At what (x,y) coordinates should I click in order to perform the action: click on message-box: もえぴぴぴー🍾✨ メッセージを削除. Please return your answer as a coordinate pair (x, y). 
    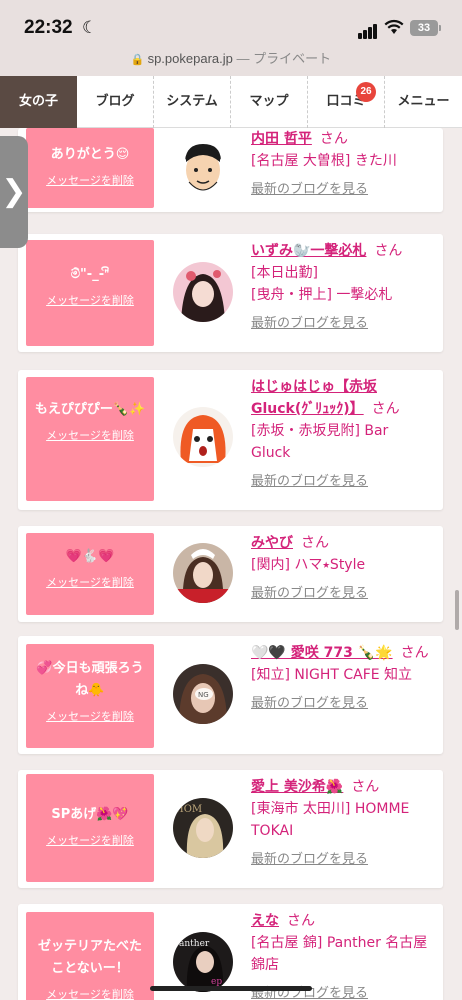
    Looking at the image, I should click on (90, 439).